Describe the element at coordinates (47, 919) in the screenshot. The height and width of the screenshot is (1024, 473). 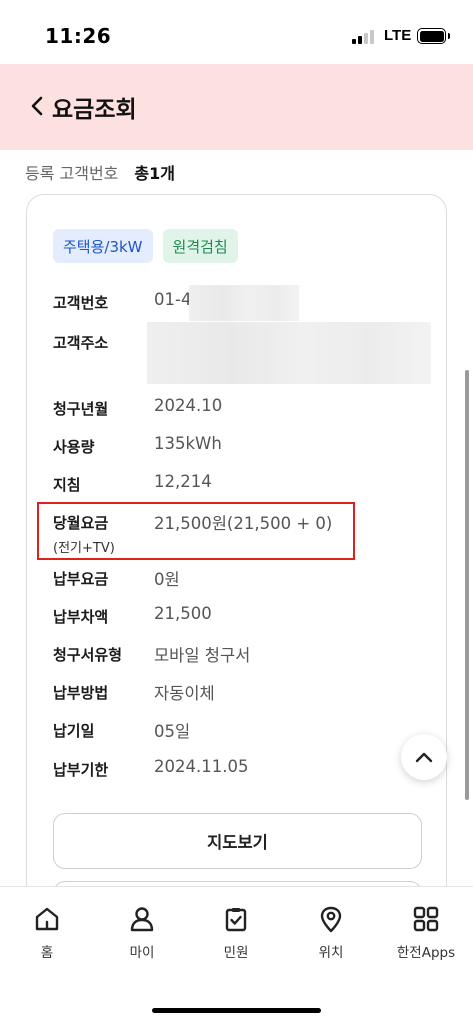
I see `home-icon` at that location.